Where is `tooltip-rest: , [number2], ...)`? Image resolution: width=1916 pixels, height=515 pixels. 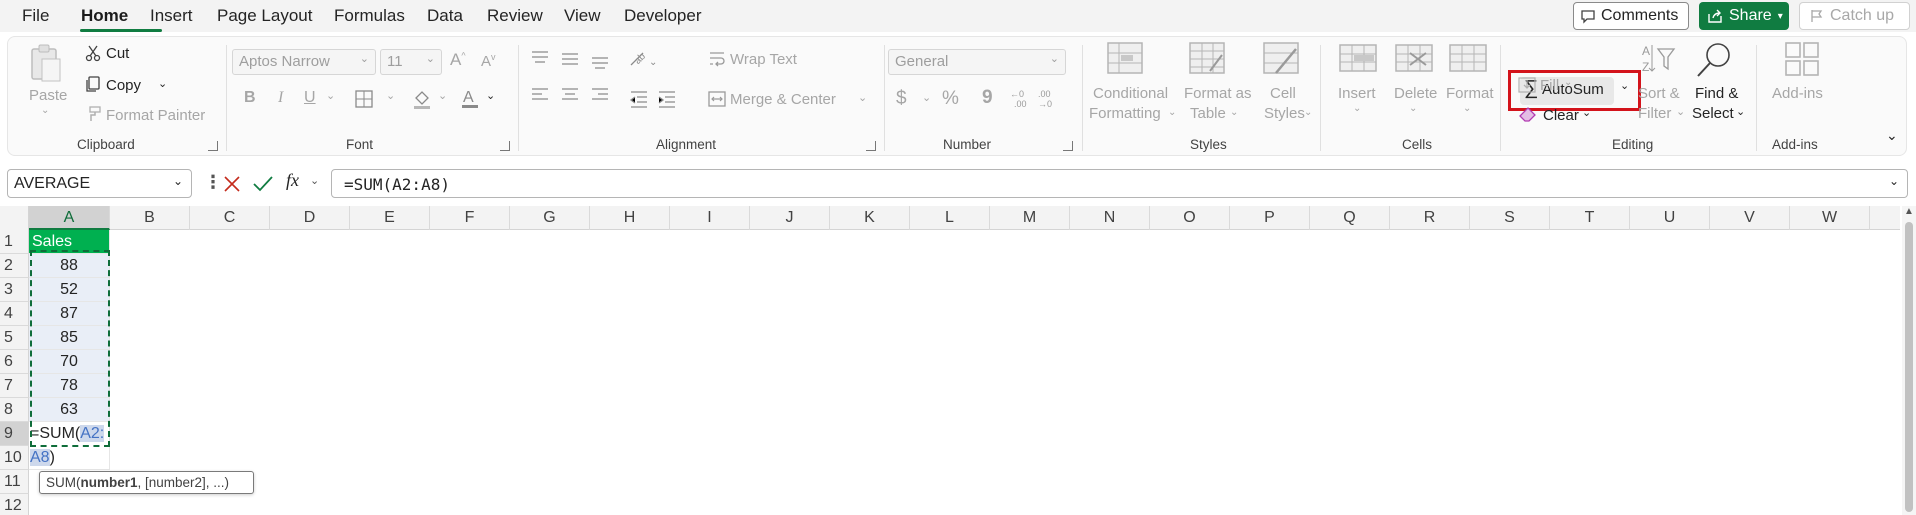 tooltip-rest: , [number2], ...) is located at coordinates (183, 482).